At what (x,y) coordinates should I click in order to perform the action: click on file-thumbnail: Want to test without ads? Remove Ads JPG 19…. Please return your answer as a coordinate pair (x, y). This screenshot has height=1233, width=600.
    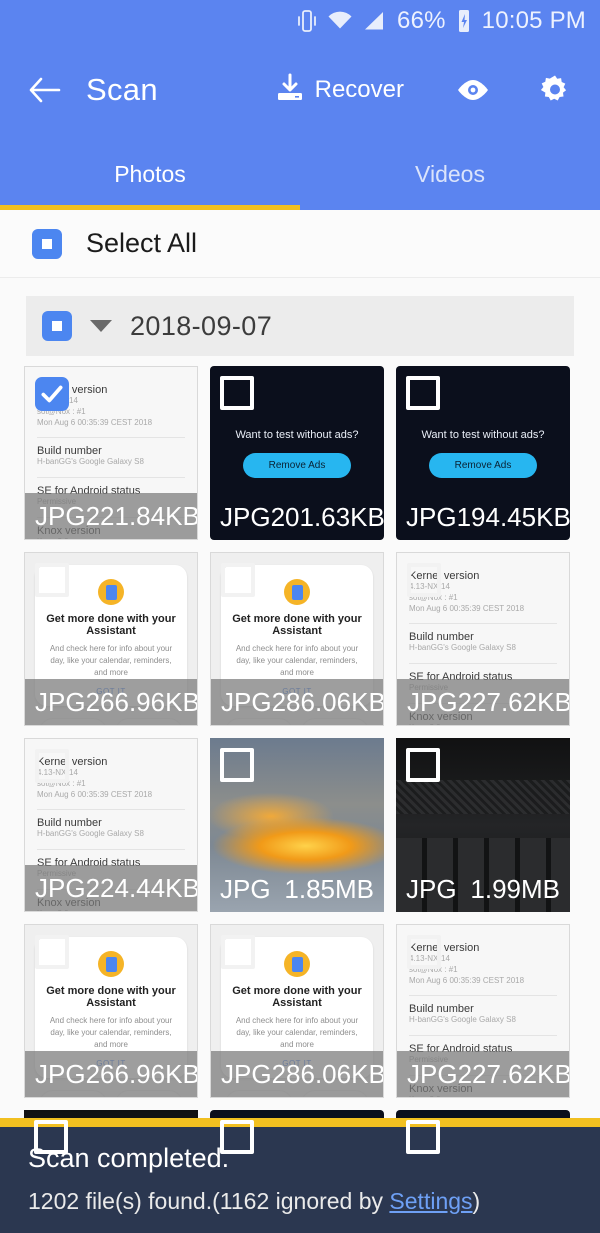
    Looking at the image, I should click on (483, 453).